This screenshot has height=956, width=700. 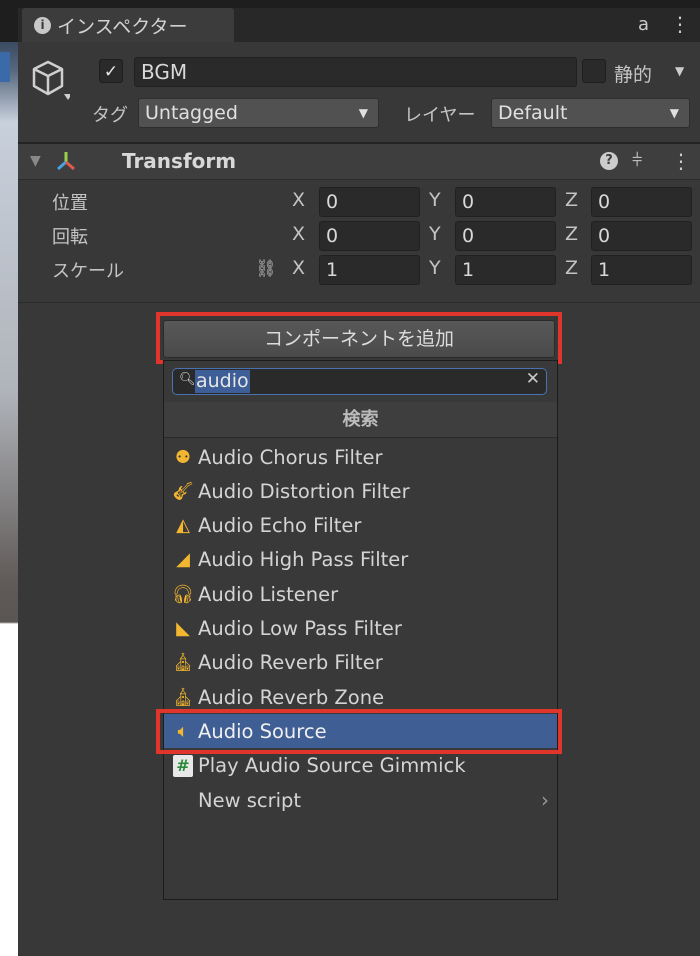 I want to click on low-pass-icon: ◣, so click(x=183, y=628).